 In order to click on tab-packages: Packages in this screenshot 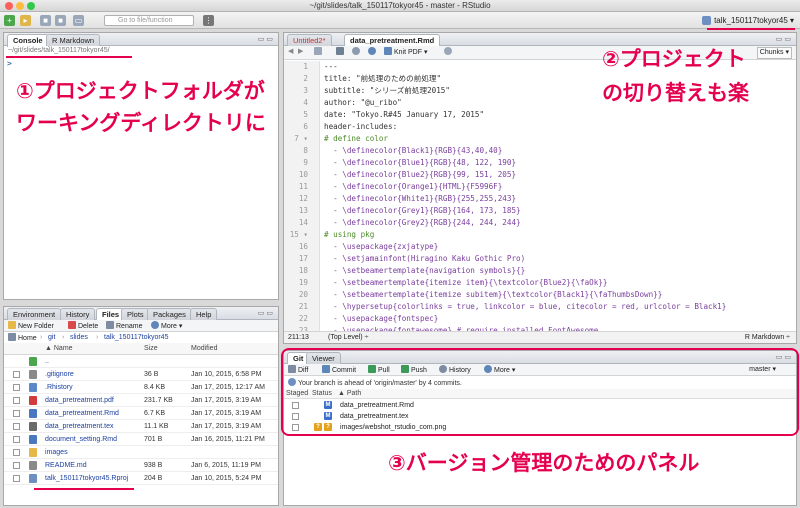, I will do `click(169, 314)`.